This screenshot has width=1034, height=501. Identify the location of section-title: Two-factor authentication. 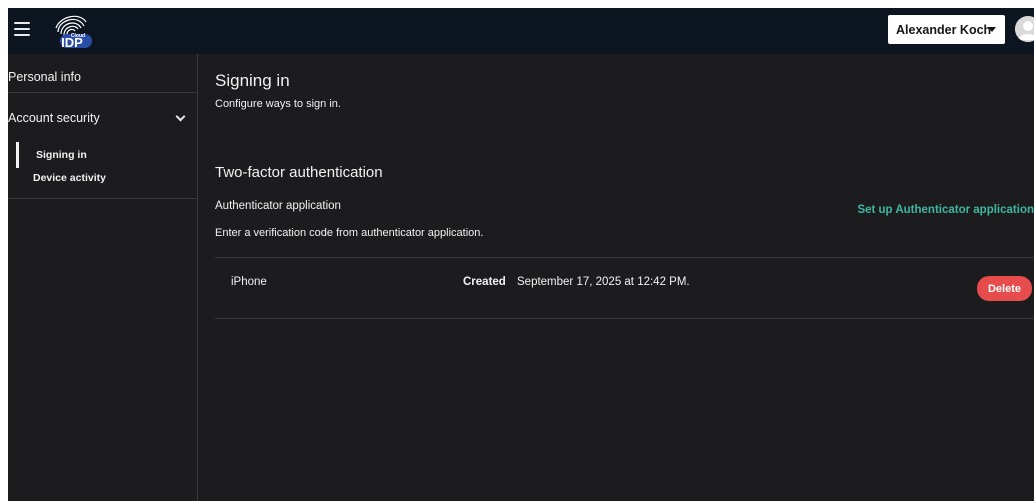
(299, 172).